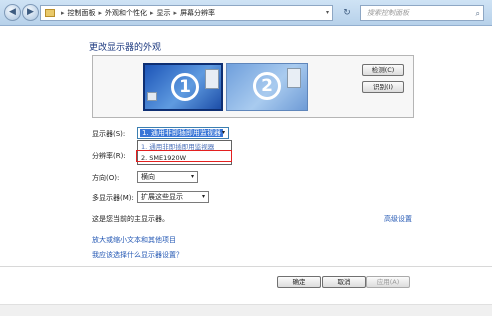 The image size is (492, 316). I want to click on forward-button: ▶, so click(30, 12).